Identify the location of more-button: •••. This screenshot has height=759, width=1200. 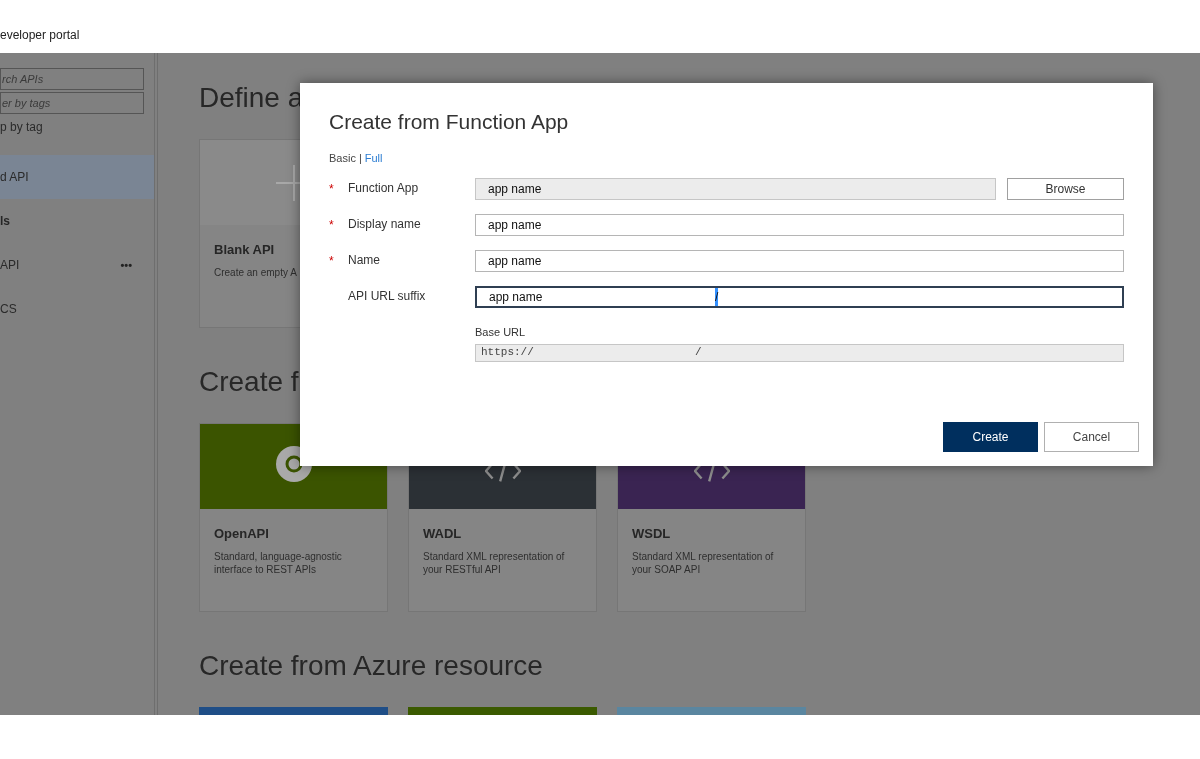
(126, 265).